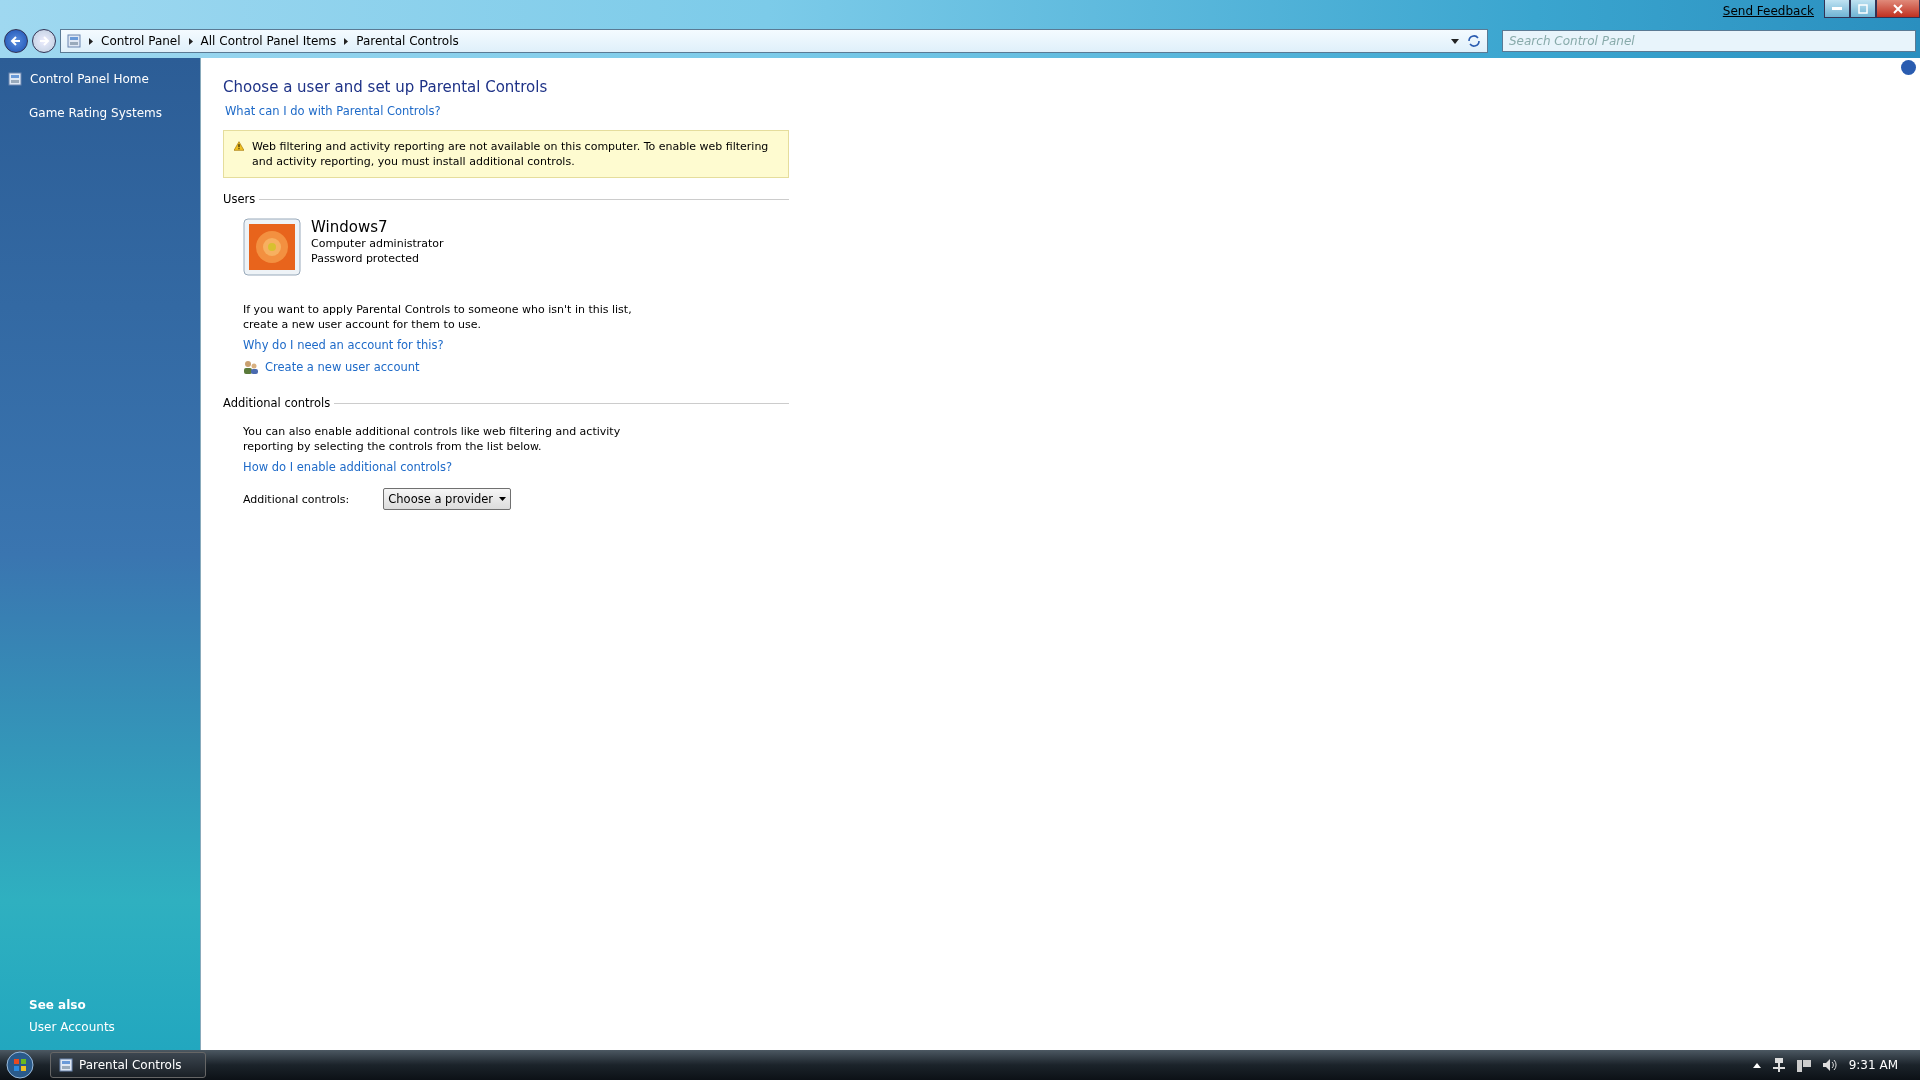 The width and height of the screenshot is (1920, 1080). I want to click on forward-arrow-icon, so click(44, 41).